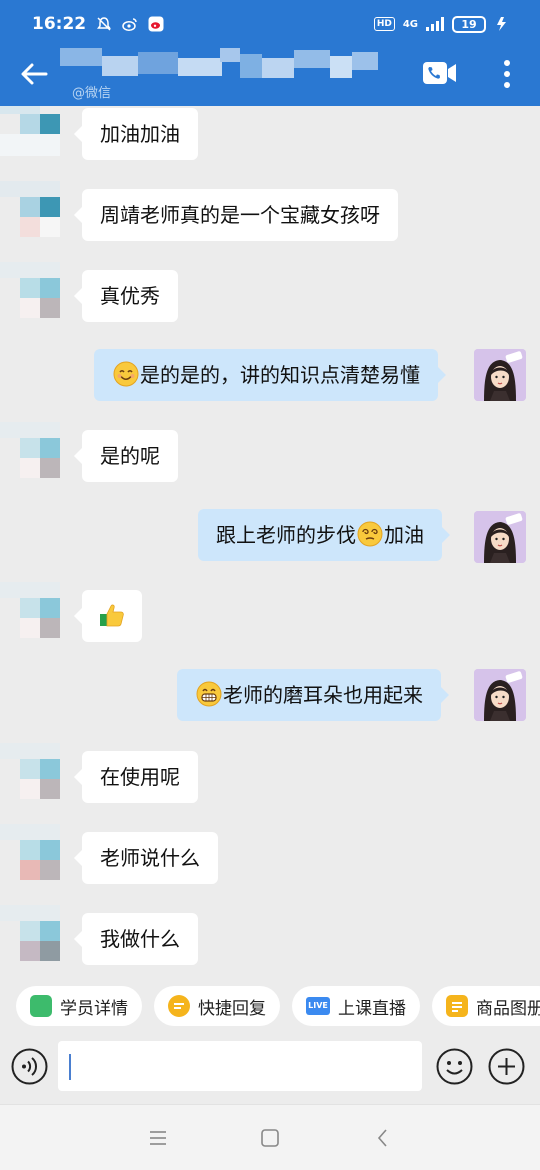  Describe the element at coordinates (384, 24) in the screenshot. I see `hd-badge: HD` at that location.